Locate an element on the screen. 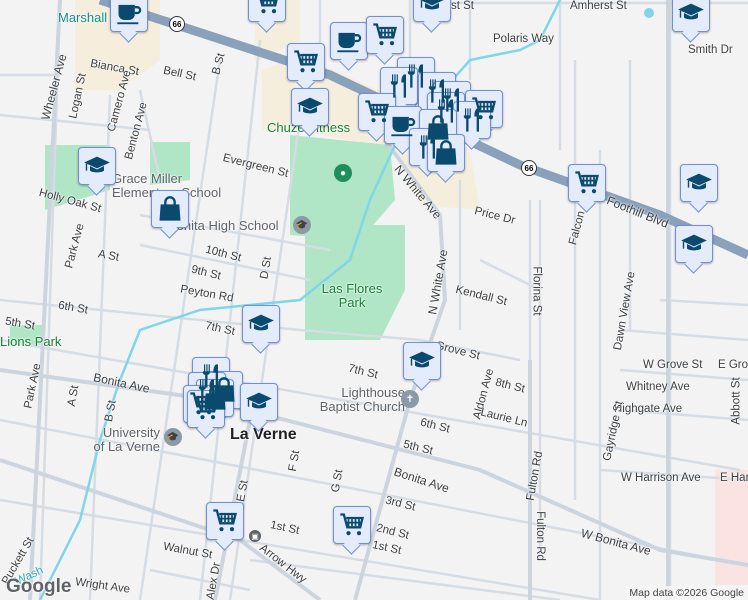  street-label: E Har is located at coordinates (734, 478).